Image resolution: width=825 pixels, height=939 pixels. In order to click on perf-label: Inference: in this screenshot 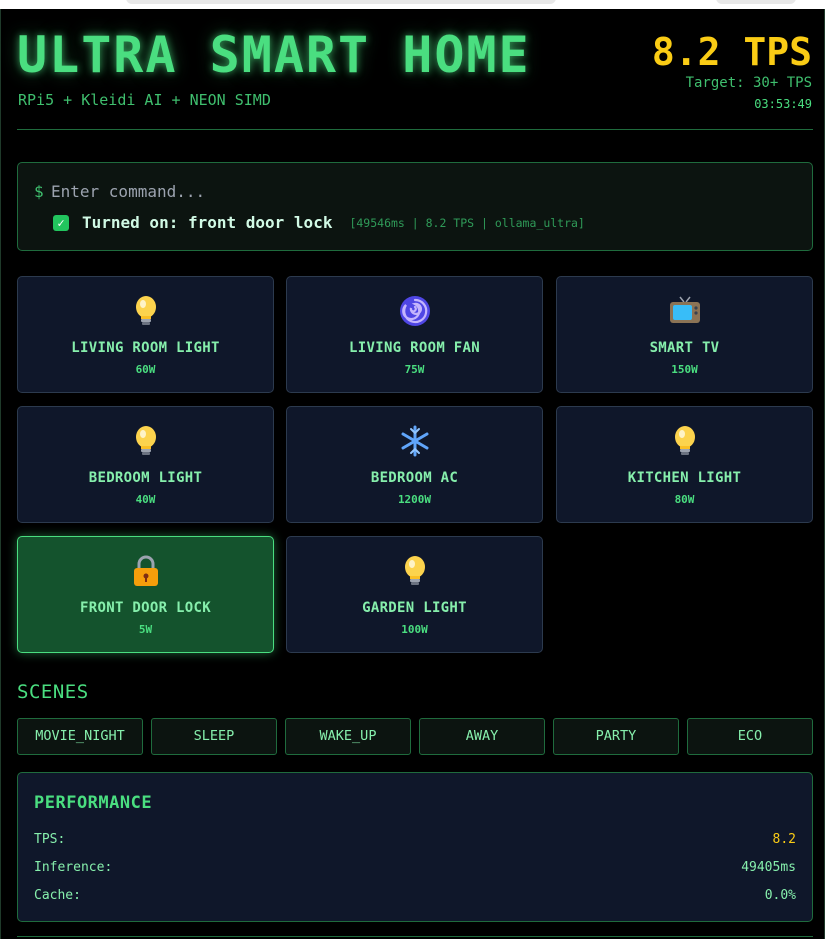, I will do `click(73, 867)`.